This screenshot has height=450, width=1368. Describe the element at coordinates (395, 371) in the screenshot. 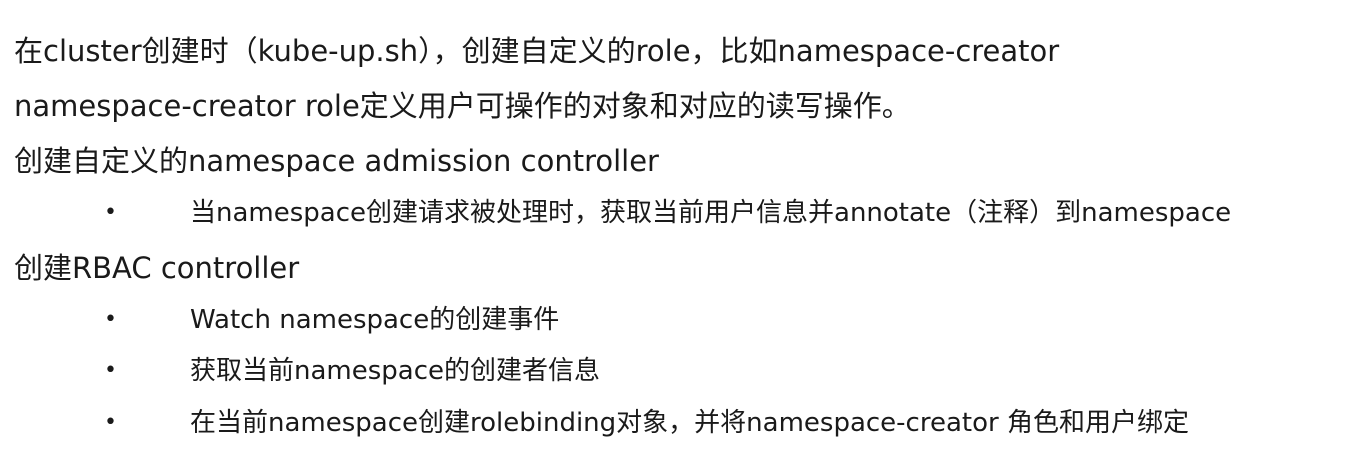

I see `list-item-text: 获取当前namespace的创建者信息` at that location.